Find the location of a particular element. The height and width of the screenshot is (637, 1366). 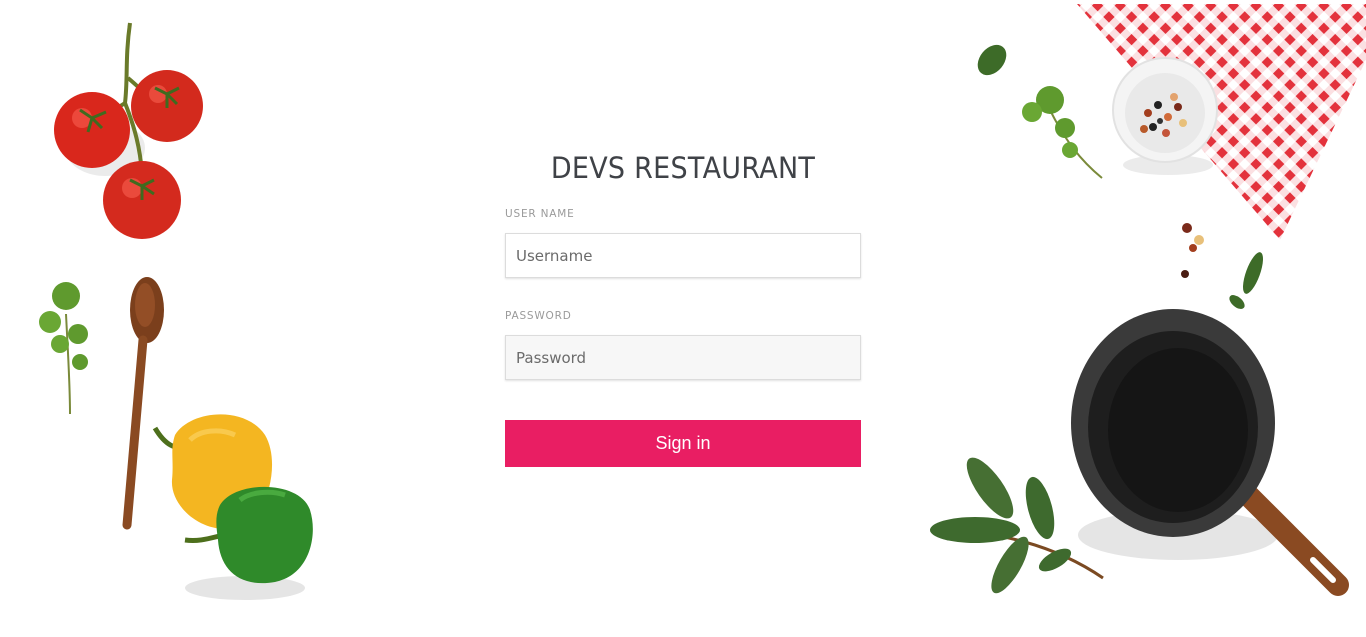

spice-seeds-image is located at coordinates (1222, 265).